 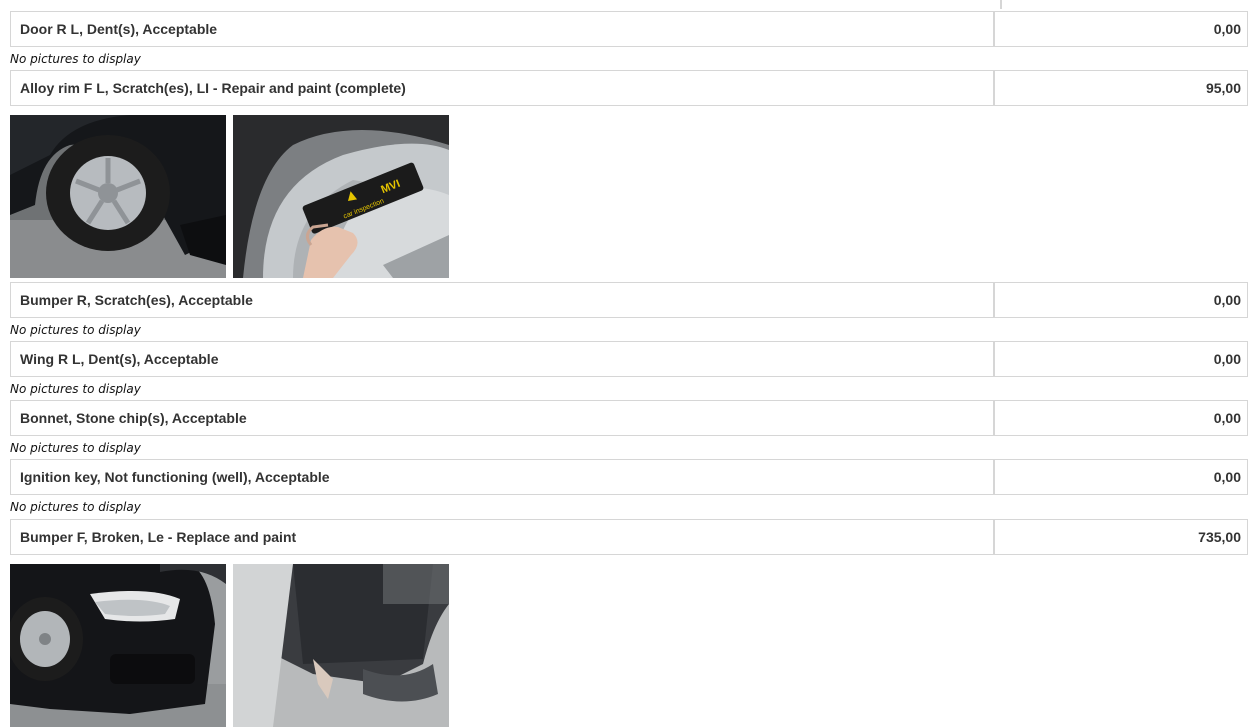 What do you see at coordinates (158, 537) in the screenshot?
I see `damage-description: Bumper F, Broken, Le - Replace and paint` at bounding box center [158, 537].